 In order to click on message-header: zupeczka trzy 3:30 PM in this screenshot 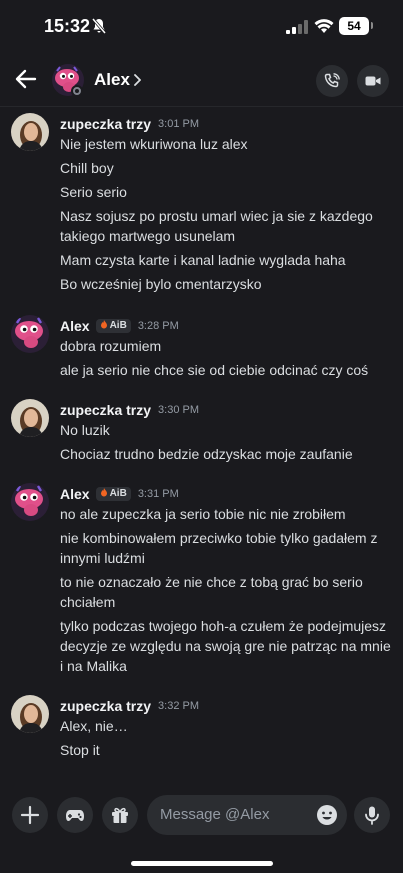, I will do `click(129, 410)`.